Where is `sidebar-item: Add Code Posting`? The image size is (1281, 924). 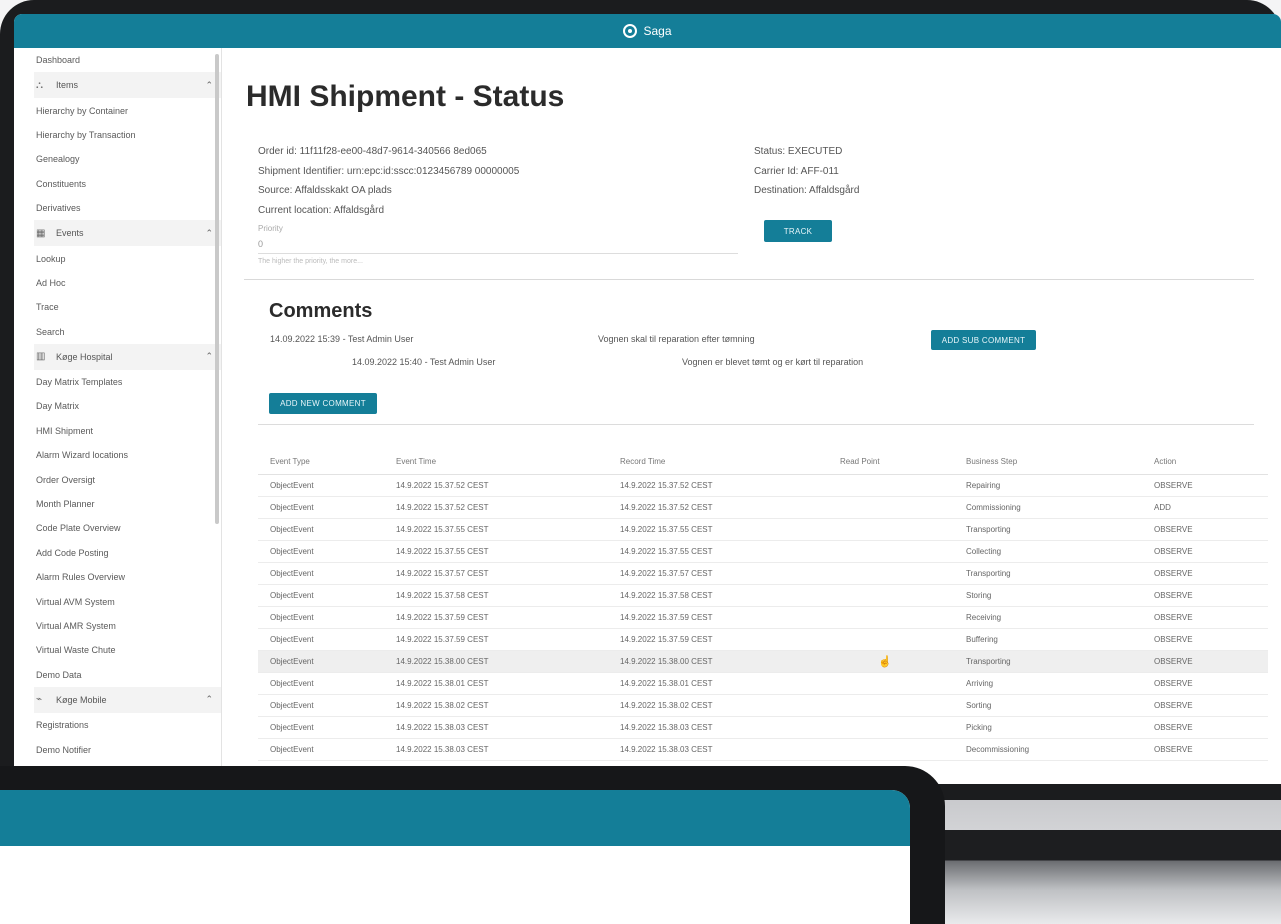
sidebar-item: Add Code Posting is located at coordinates (127, 553).